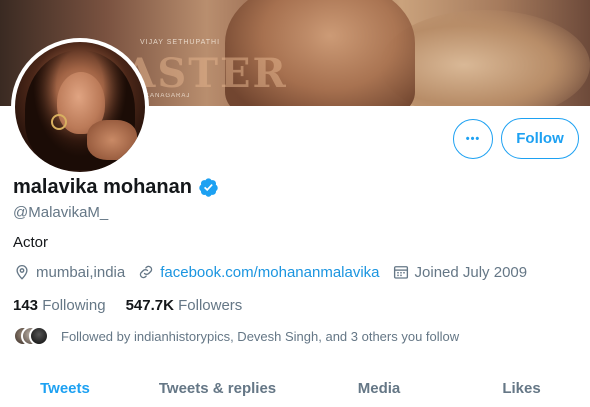 The height and width of the screenshot is (407, 590). I want to click on profile-tabs: Tweets Tweets & replies Media Likes, so click(295, 388).